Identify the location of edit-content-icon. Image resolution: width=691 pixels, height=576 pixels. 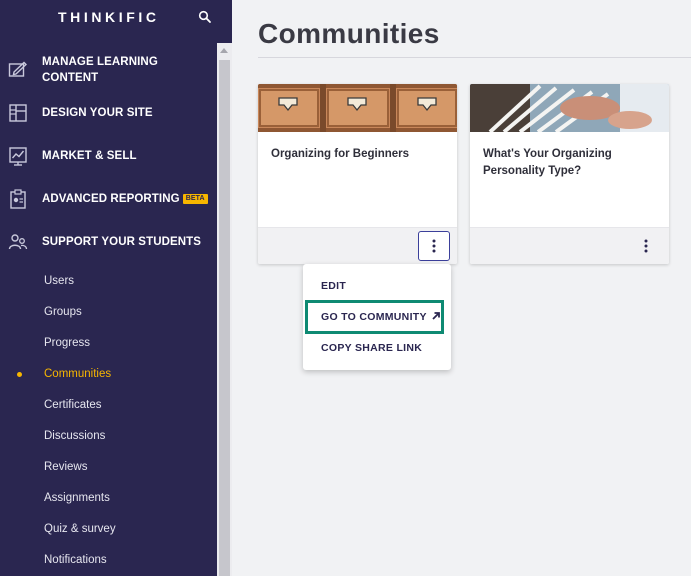
(18, 69).